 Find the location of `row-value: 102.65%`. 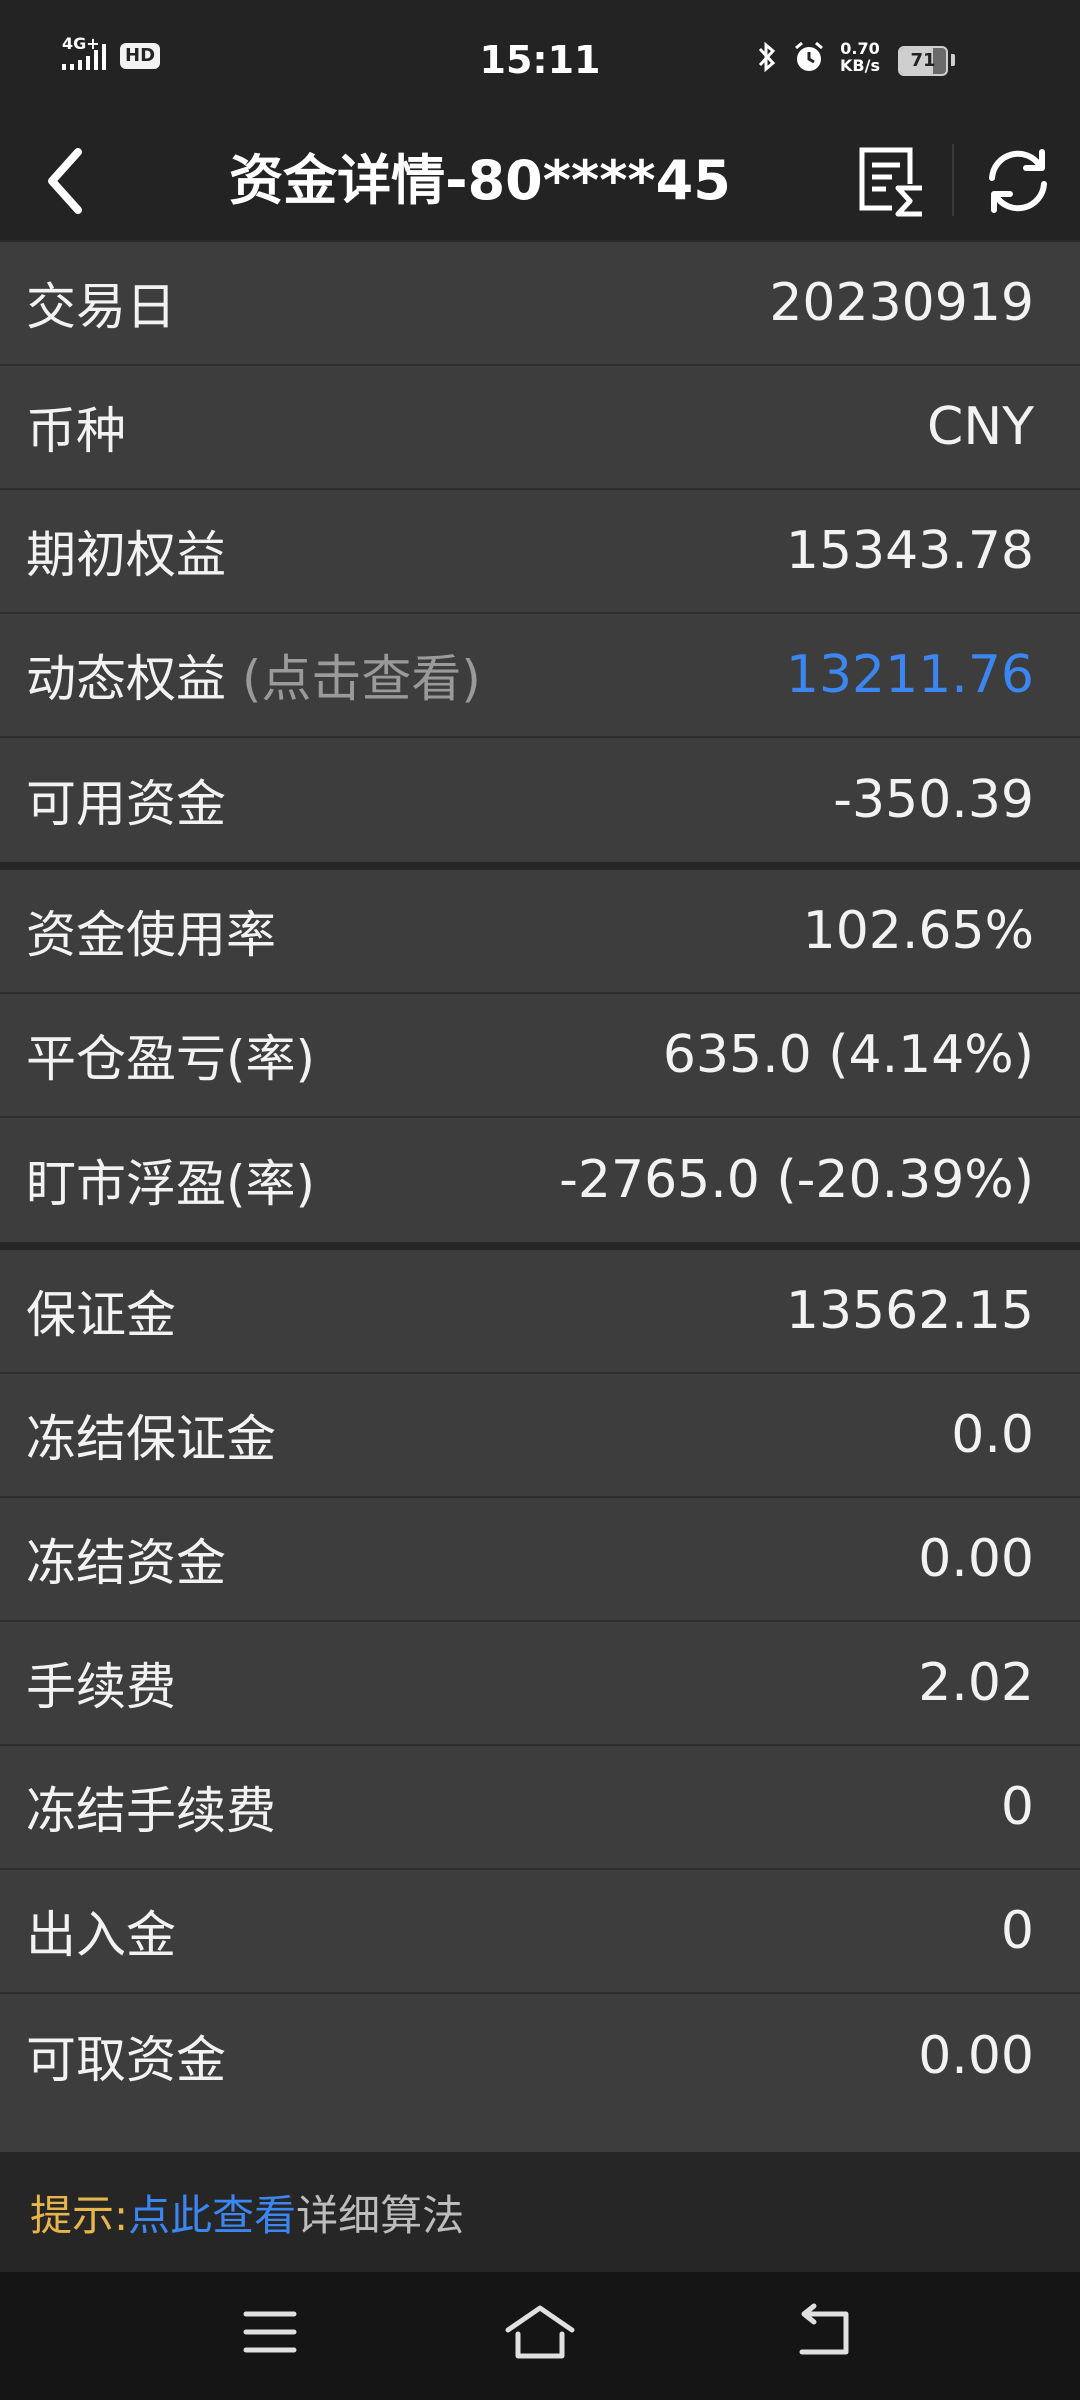

row-value: 102.65% is located at coordinates (918, 931).